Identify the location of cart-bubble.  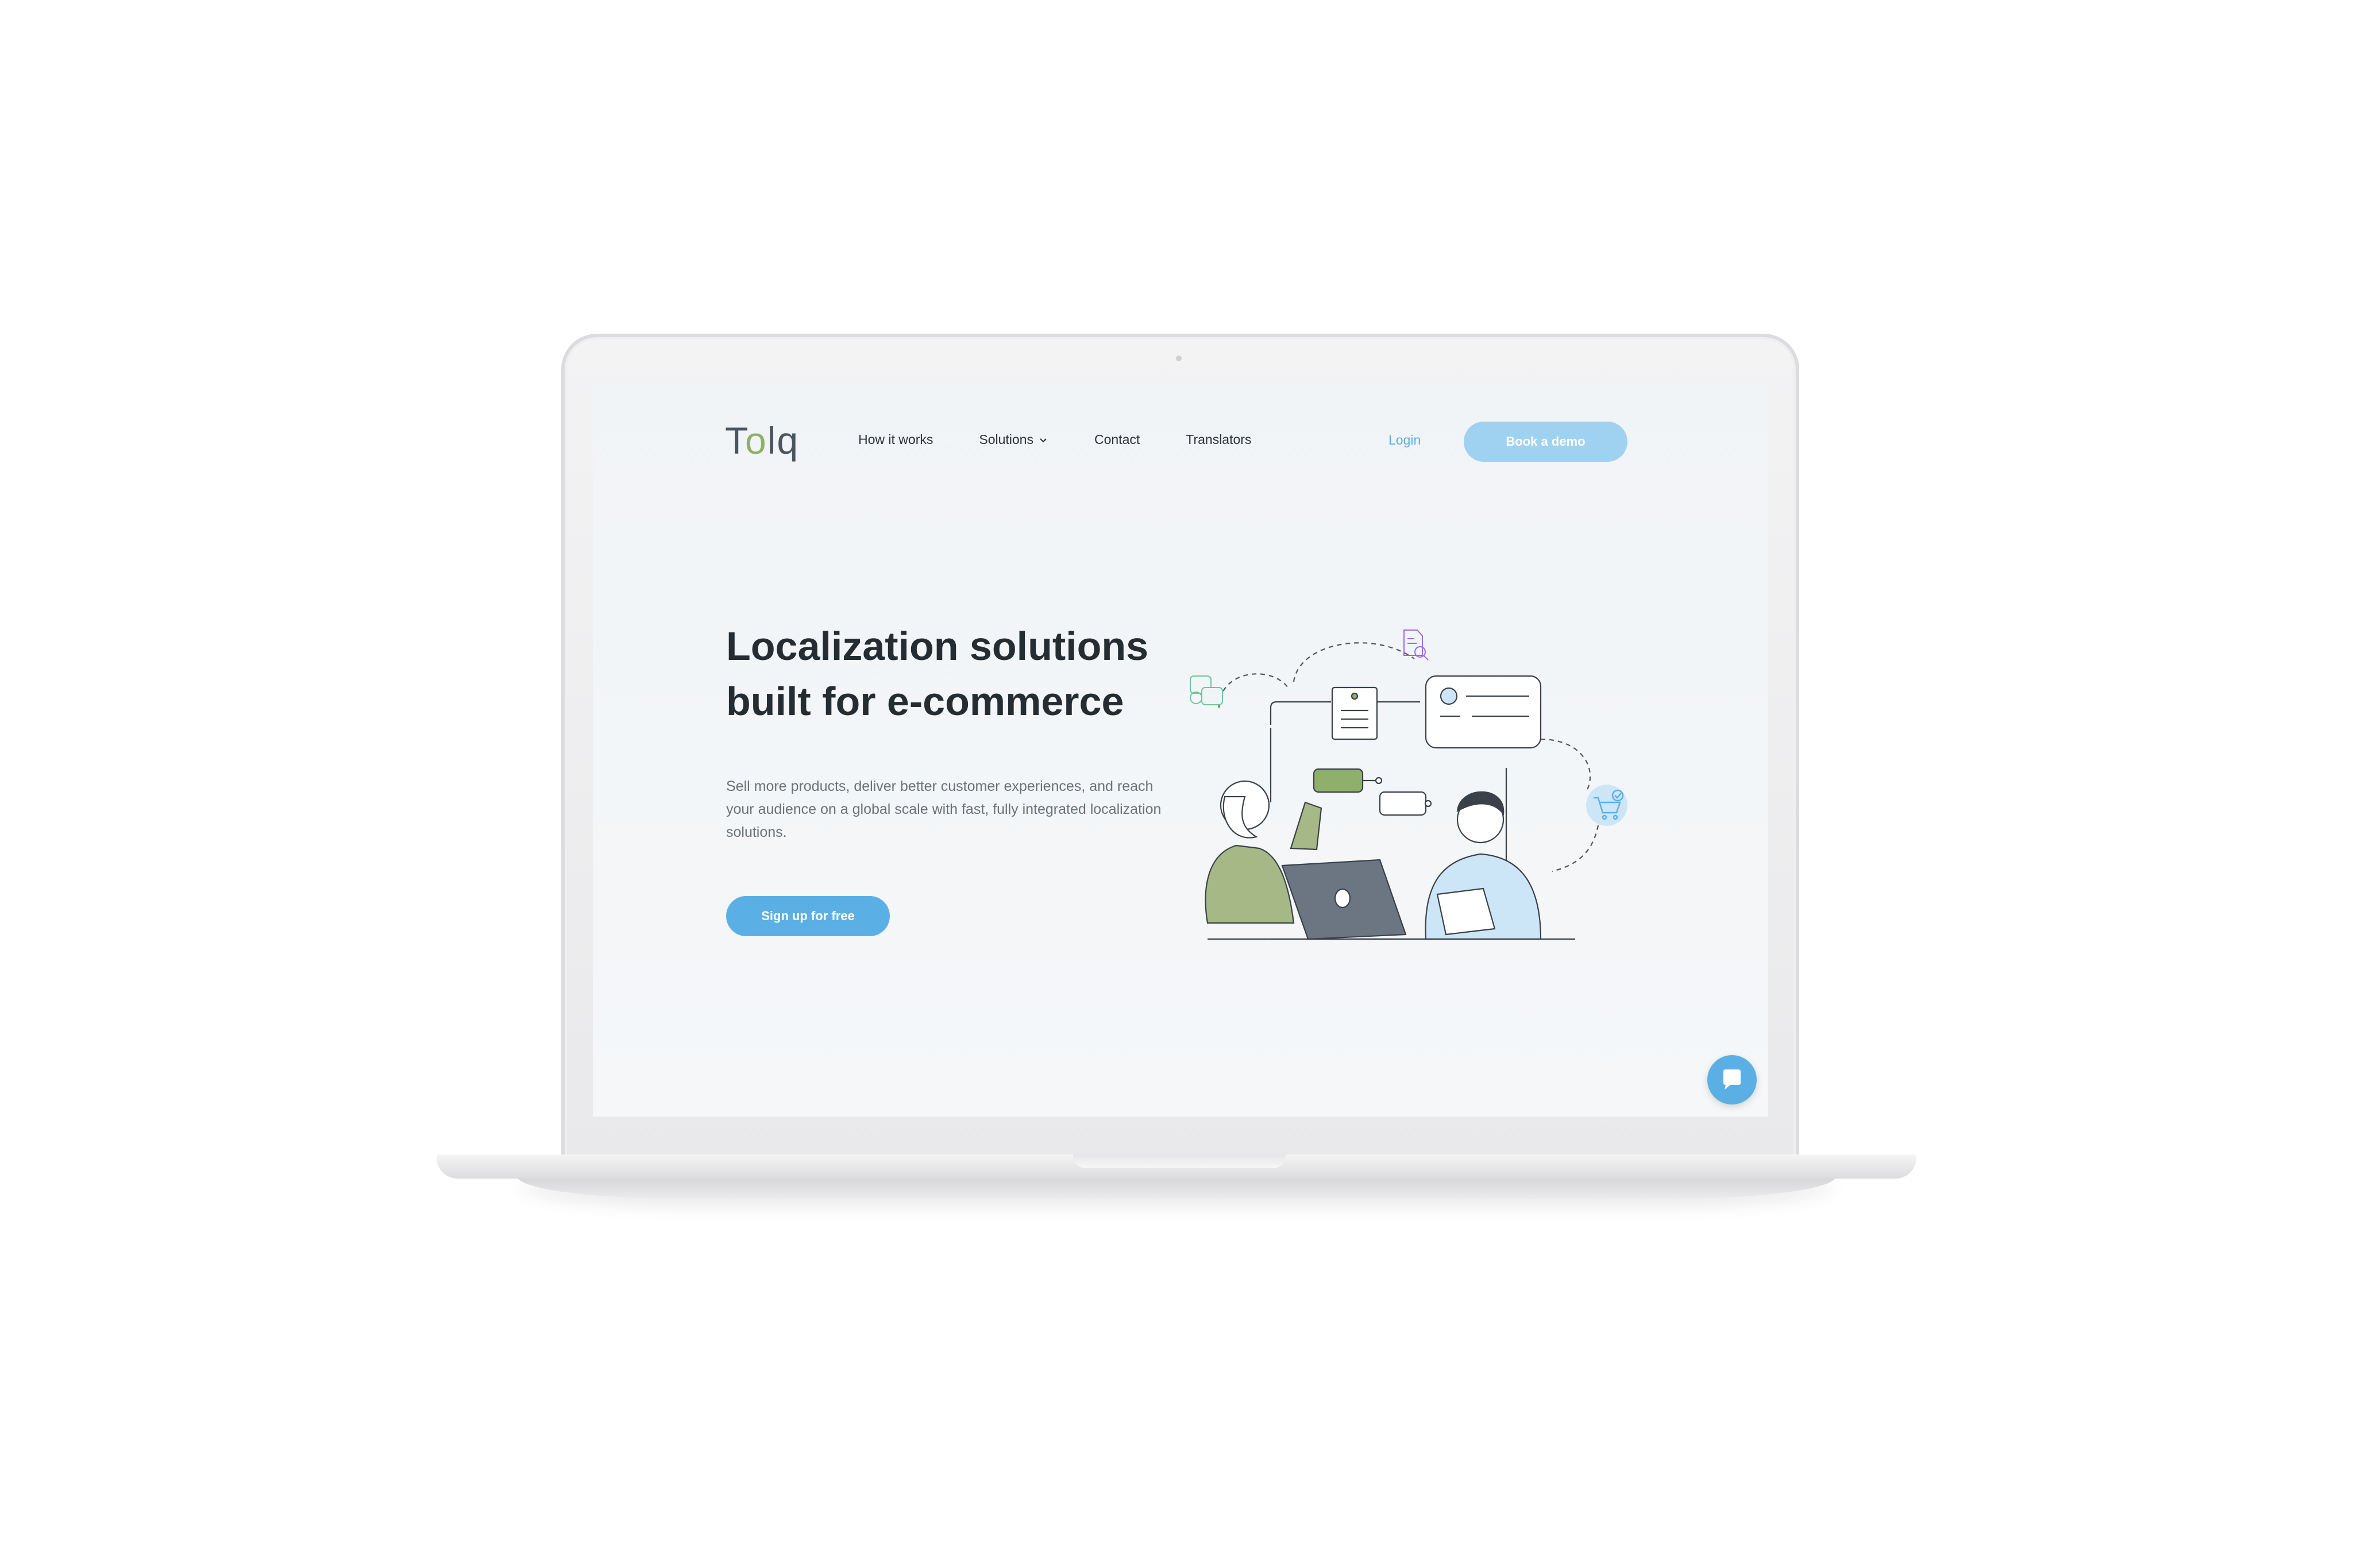
(1606, 805).